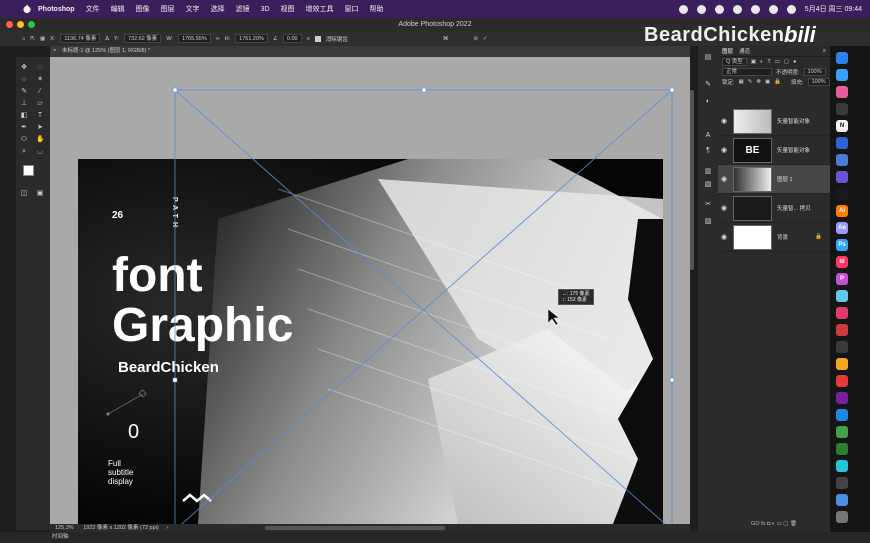 Image resolution: width=870 pixels, height=543 pixels. What do you see at coordinates (24, 152) in the screenshot?
I see `zoom-tool-icon: ⌕` at bounding box center [24, 152].